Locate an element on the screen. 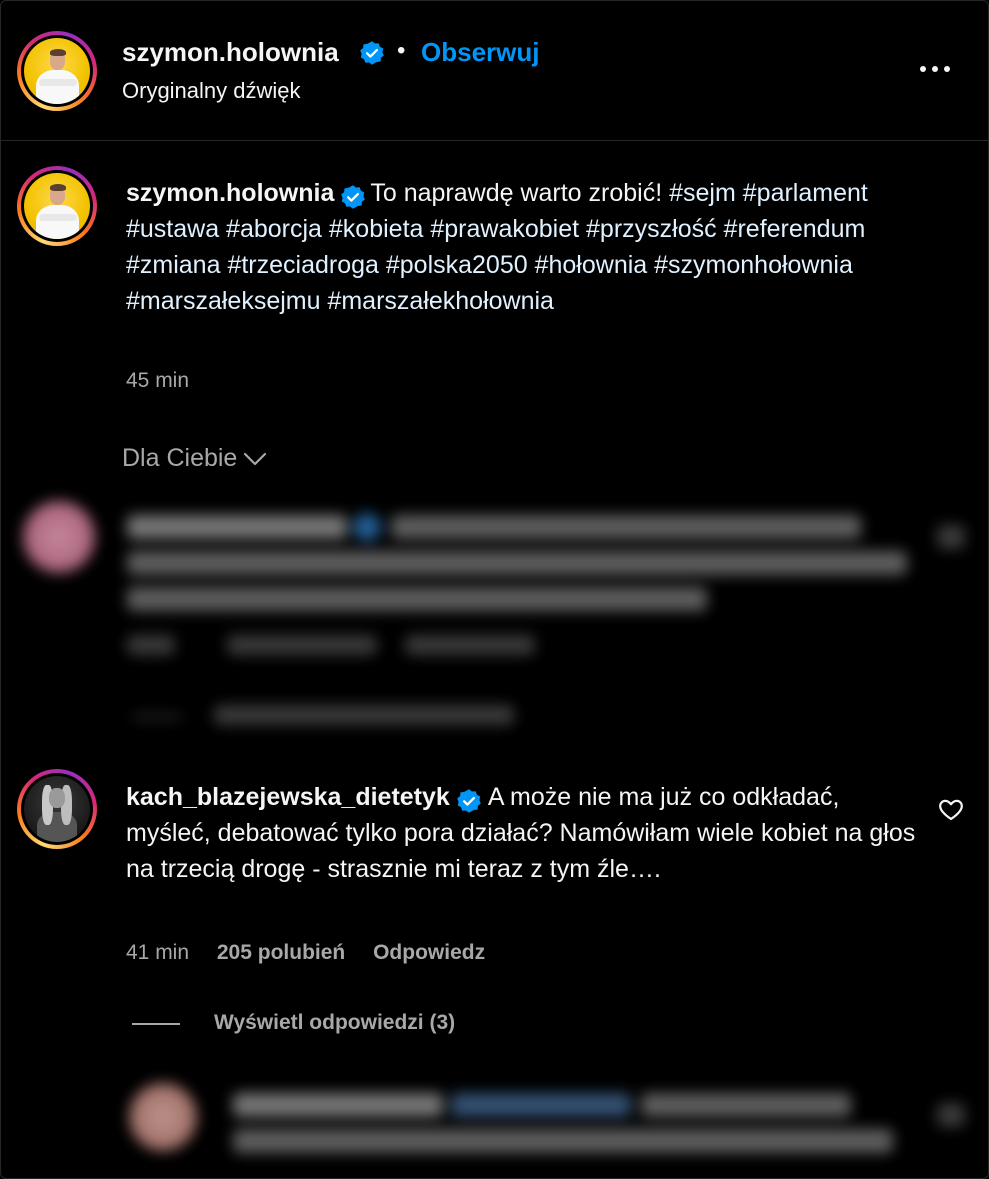  caption-time: 45 min is located at coordinates (158, 380).